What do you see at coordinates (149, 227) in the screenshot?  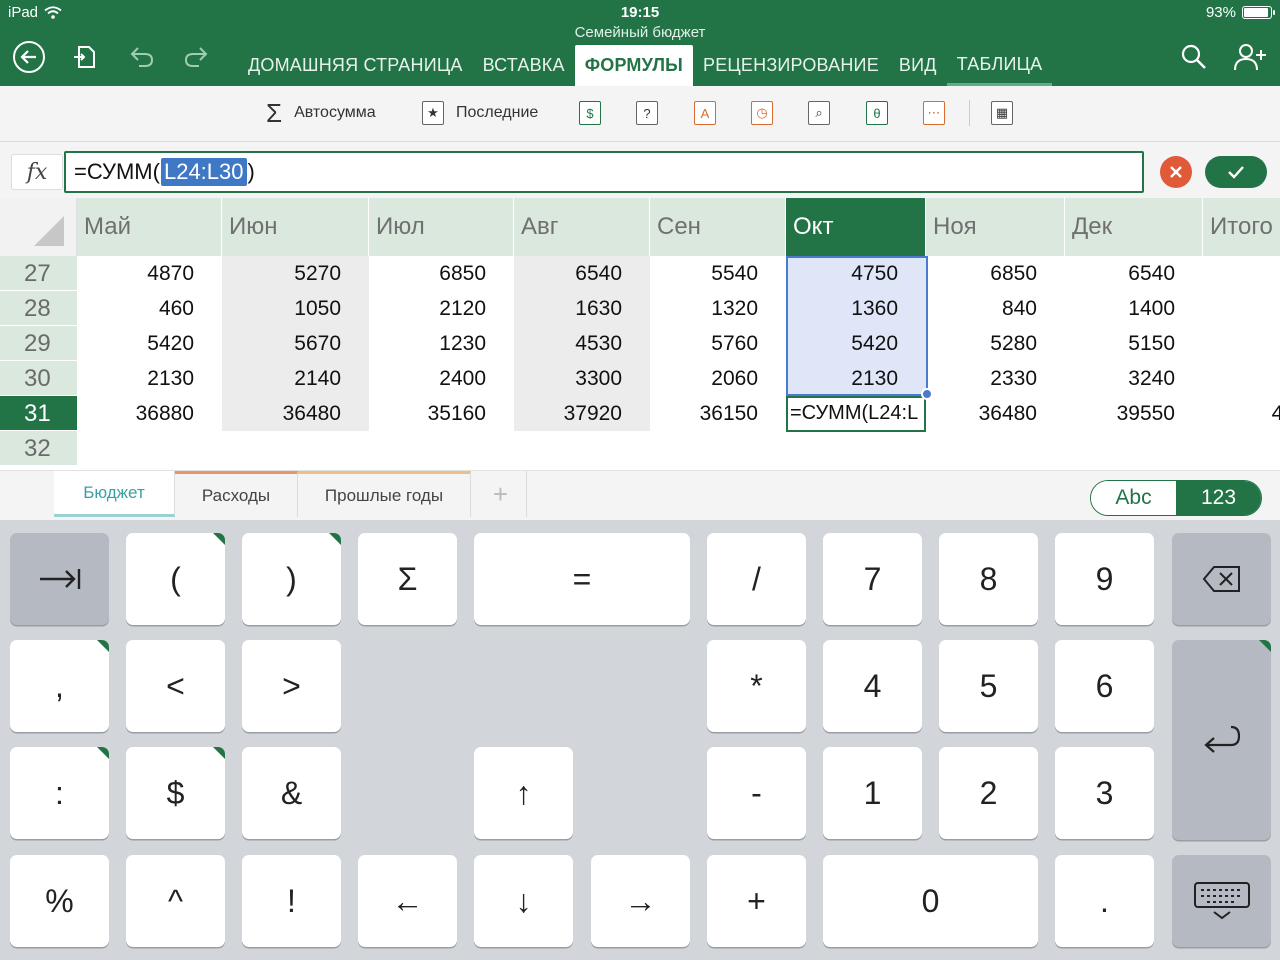 I see `column-header: Май` at bounding box center [149, 227].